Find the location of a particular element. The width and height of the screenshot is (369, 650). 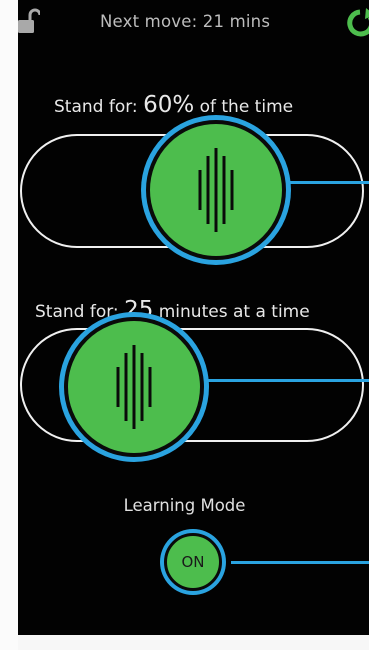

unlocked-padlock-icon is located at coordinates (30, 21).